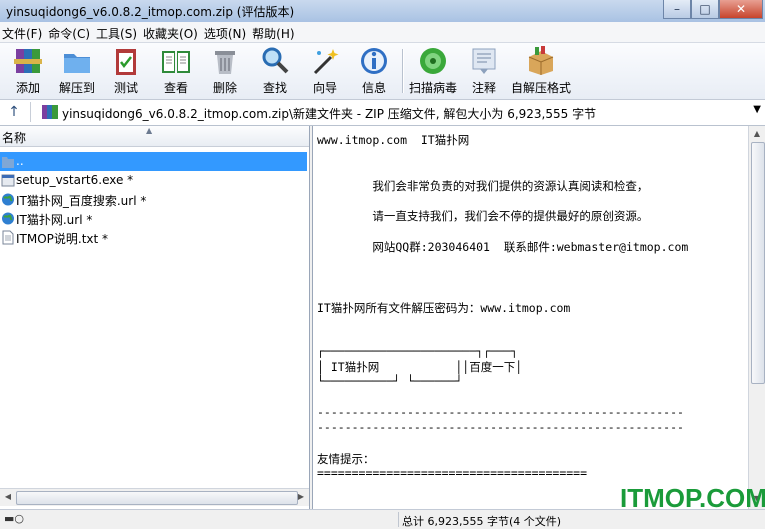 This screenshot has width=765, height=529. Describe the element at coordinates (452, 473) in the screenshot. I see `comment-line: =======================================` at that location.